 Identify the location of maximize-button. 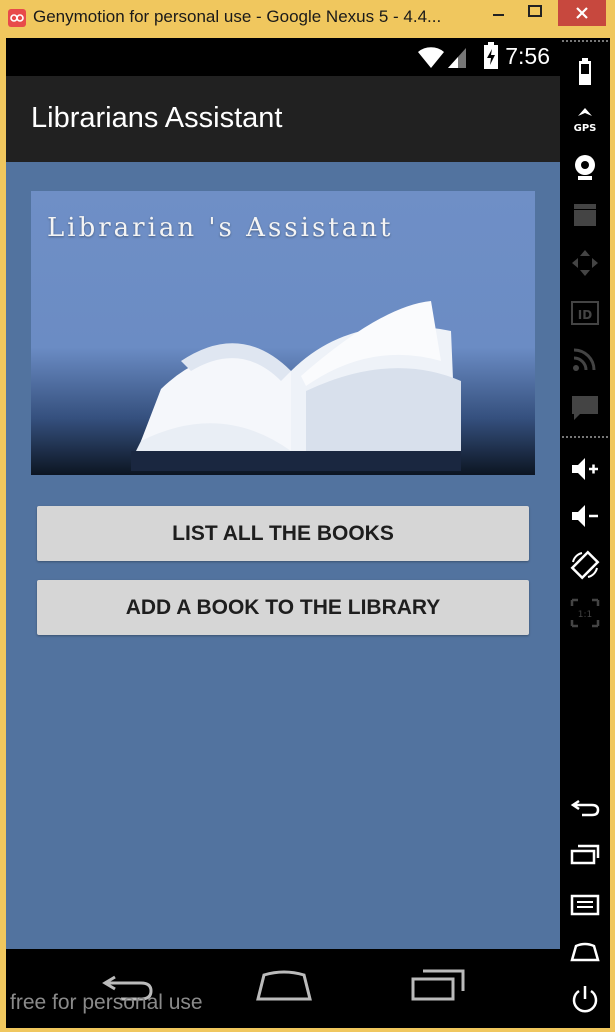
(540, 13).